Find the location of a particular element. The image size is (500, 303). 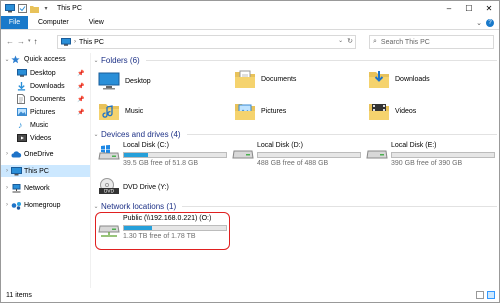

ribbon-right-controls: ⌄ ? is located at coordinates (487, 22).